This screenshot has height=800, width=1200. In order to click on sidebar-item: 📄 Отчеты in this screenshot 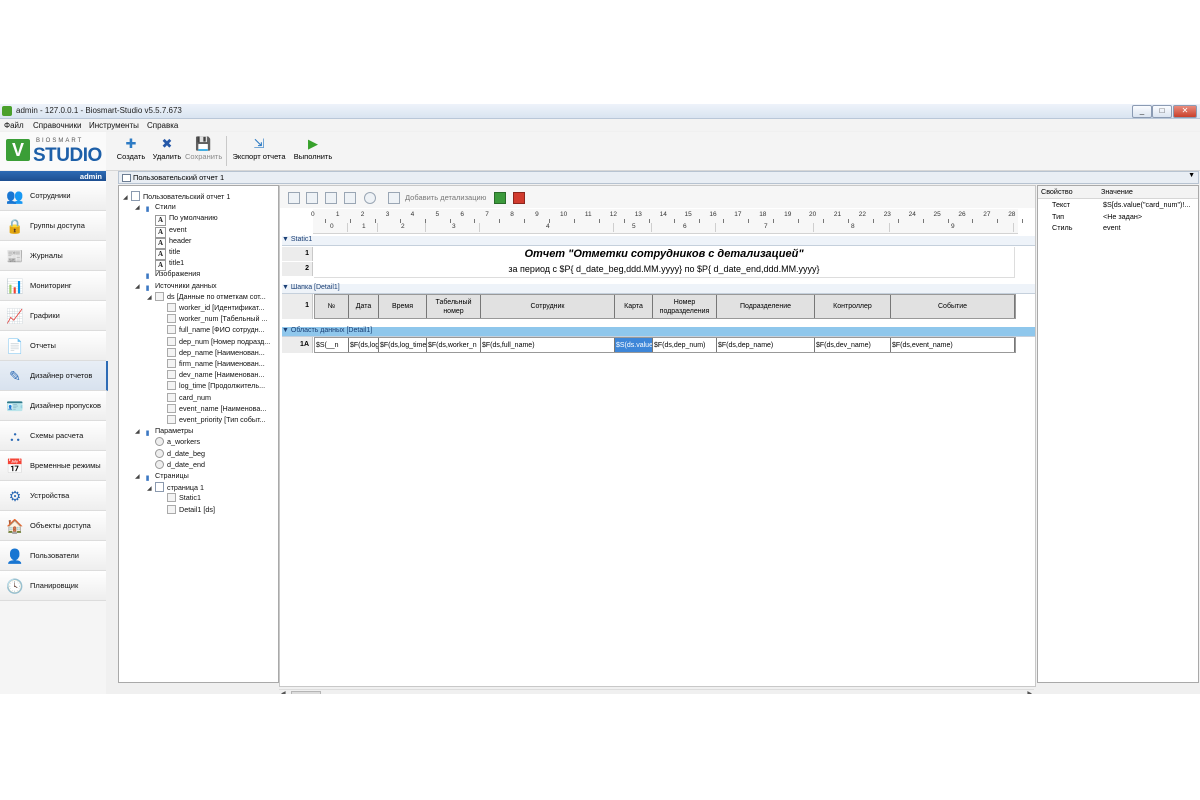, I will do `click(53, 346)`.